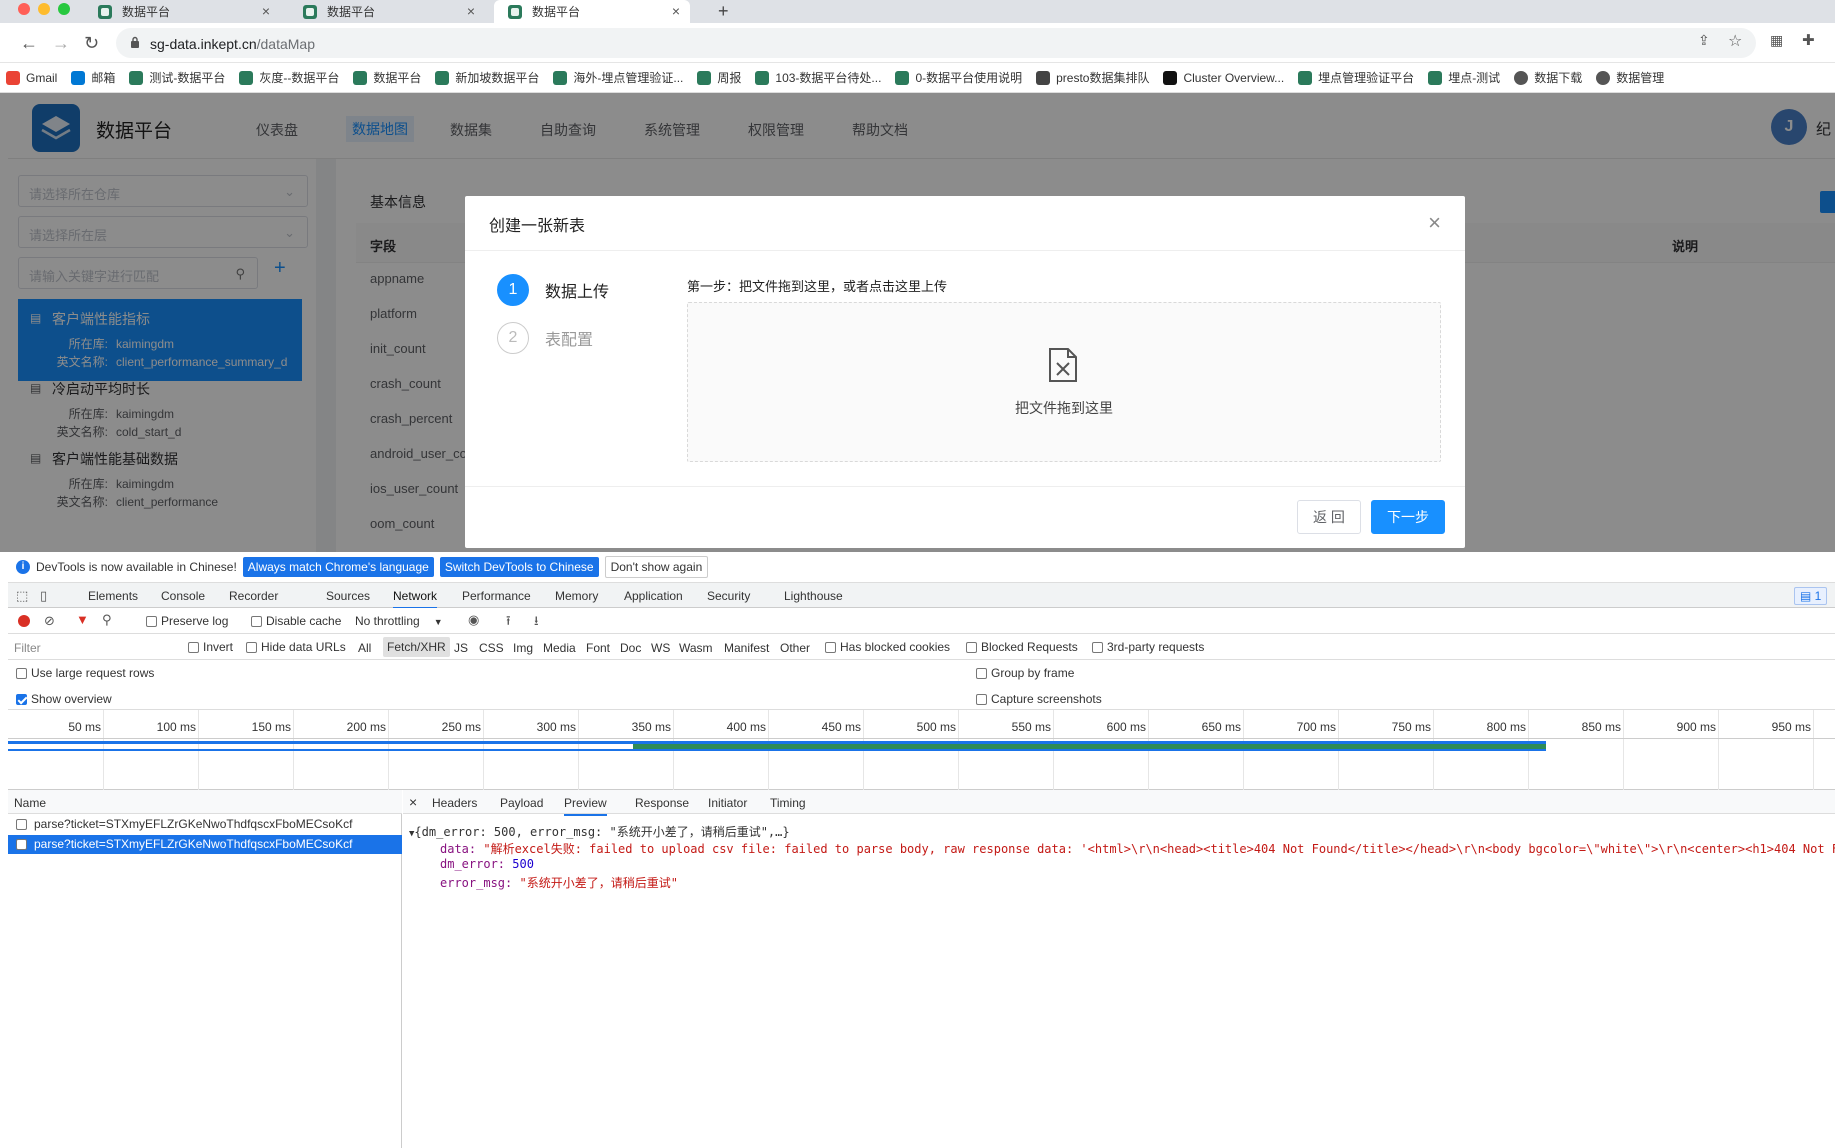 The height and width of the screenshot is (1148, 1835). Describe the element at coordinates (1735, 41) in the screenshot. I see `bookmark-star-icon: ☆` at that location.